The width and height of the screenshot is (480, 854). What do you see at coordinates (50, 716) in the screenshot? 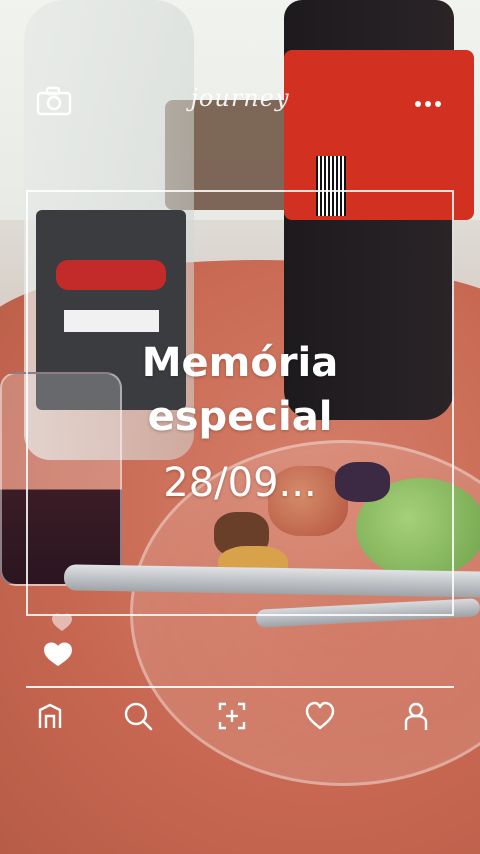
I see `home-icon` at bounding box center [50, 716].